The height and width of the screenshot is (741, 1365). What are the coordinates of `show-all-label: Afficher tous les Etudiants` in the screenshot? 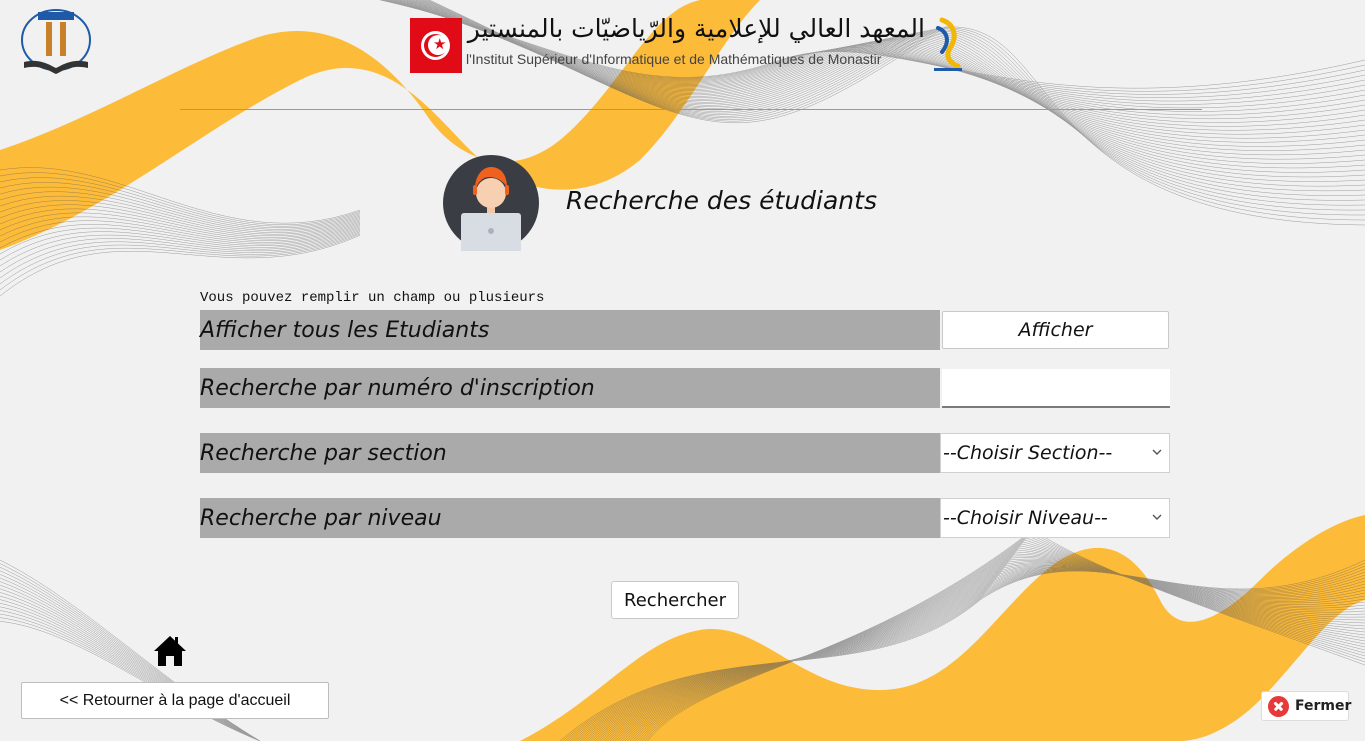 It's located at (570, 330).